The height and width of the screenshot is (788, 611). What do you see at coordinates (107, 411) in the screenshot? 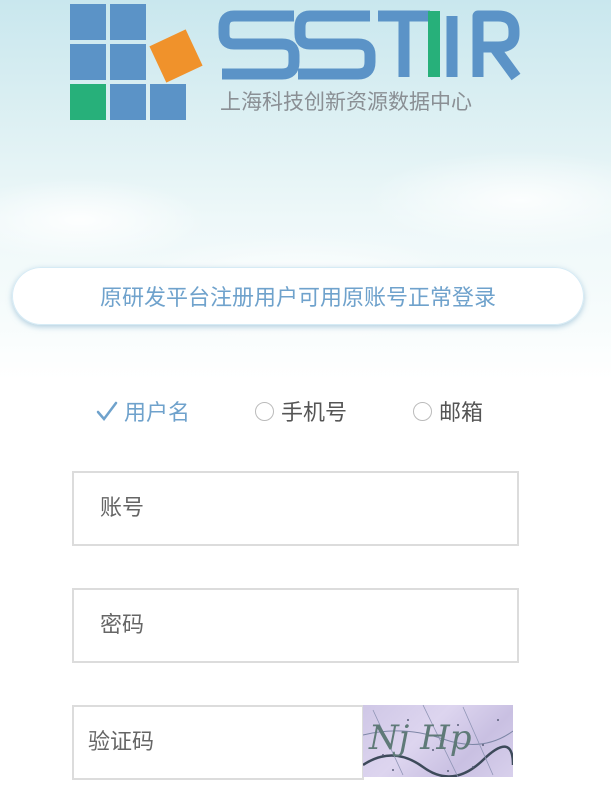
I see `checkmark-icon` at bounding box center [107, 411].